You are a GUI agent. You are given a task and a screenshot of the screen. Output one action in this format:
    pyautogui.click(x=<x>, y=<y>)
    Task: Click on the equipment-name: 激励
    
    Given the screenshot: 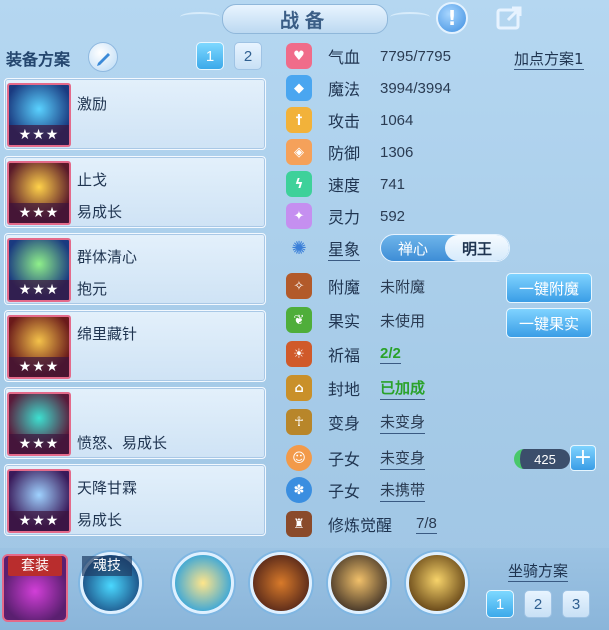 What is the action you would take?
    pyautogui.click(x=92, y=104)
    